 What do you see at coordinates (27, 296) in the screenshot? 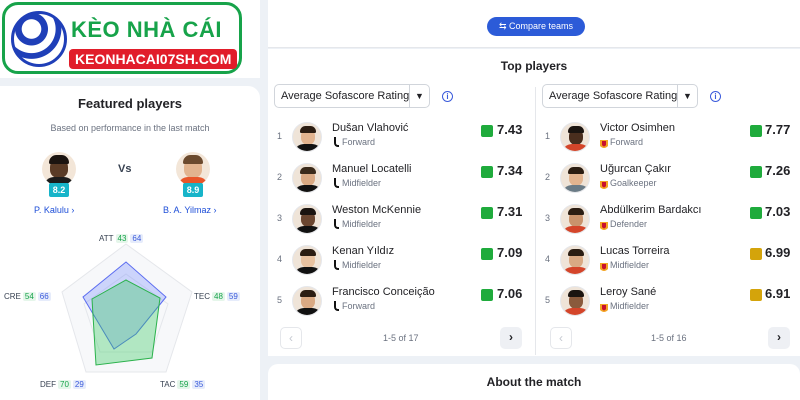
I see `stat-cre: CRE 54 66` at bounding box center [27, 296].